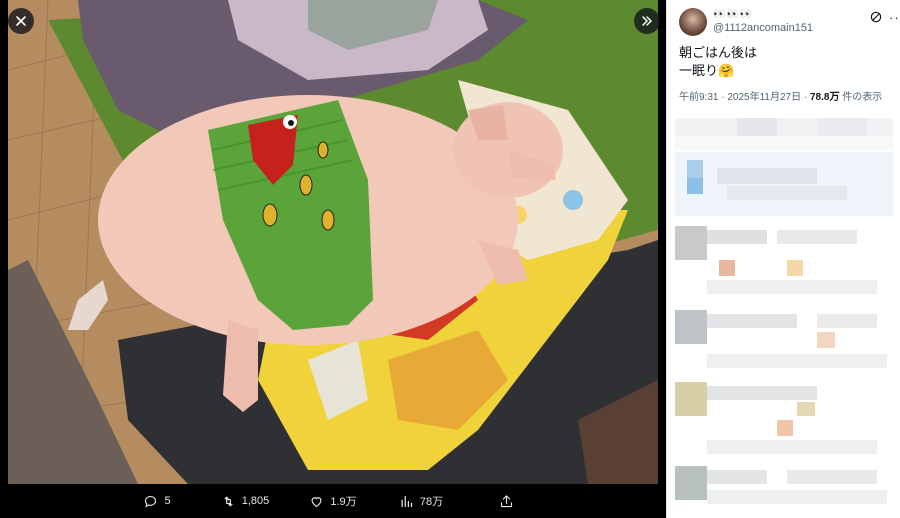  I want to click on more-options-icon: ···, so click(894, 17).